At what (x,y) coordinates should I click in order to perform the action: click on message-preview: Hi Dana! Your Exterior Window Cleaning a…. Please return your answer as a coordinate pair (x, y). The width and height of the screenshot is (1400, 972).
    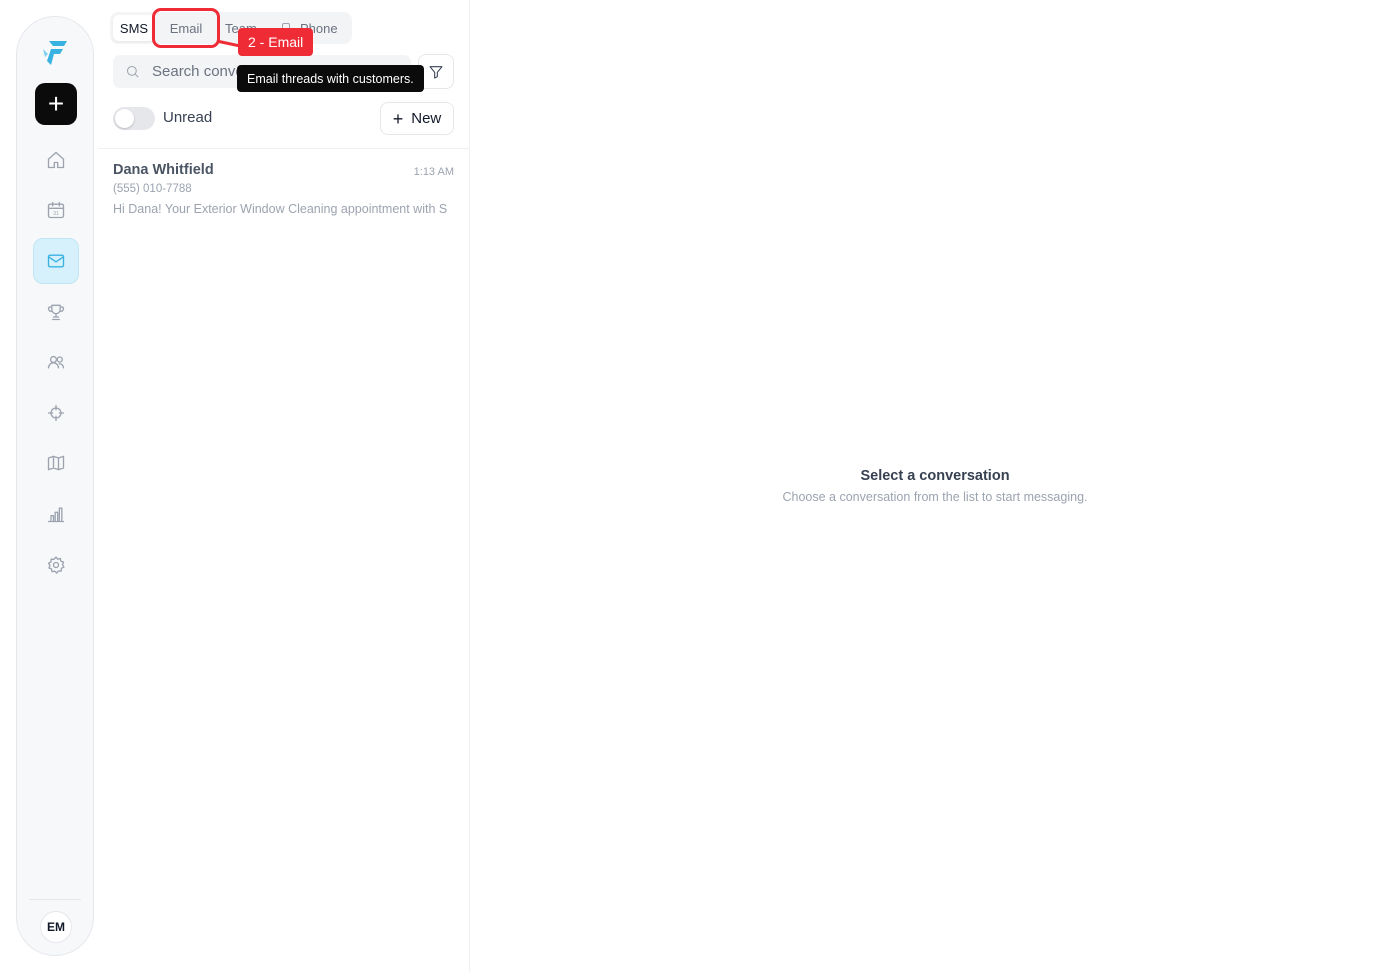
    Looking at the image, I should click on (280, 209).